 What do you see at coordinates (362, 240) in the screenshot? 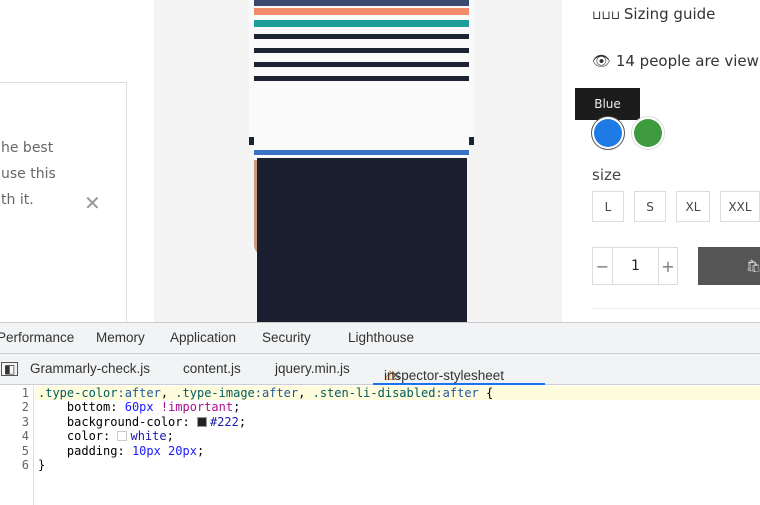
I see `shorts` at bounding box center [362, 240].